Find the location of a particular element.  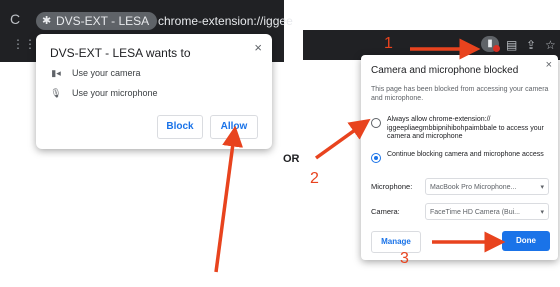

arrow-to-always-allow is located at coordinates (342, 139).